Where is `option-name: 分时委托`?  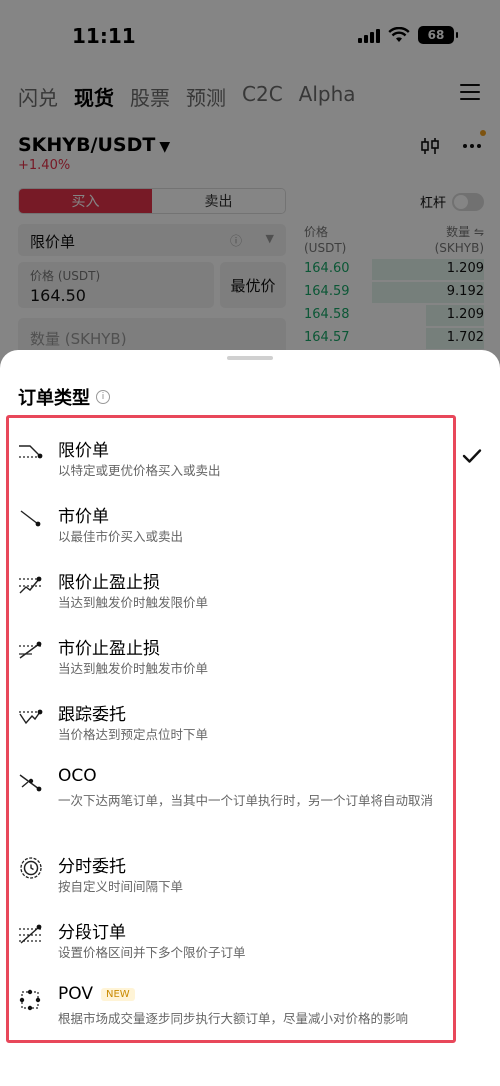 option-name: 分时委托 is located at coordinates (92, 867).